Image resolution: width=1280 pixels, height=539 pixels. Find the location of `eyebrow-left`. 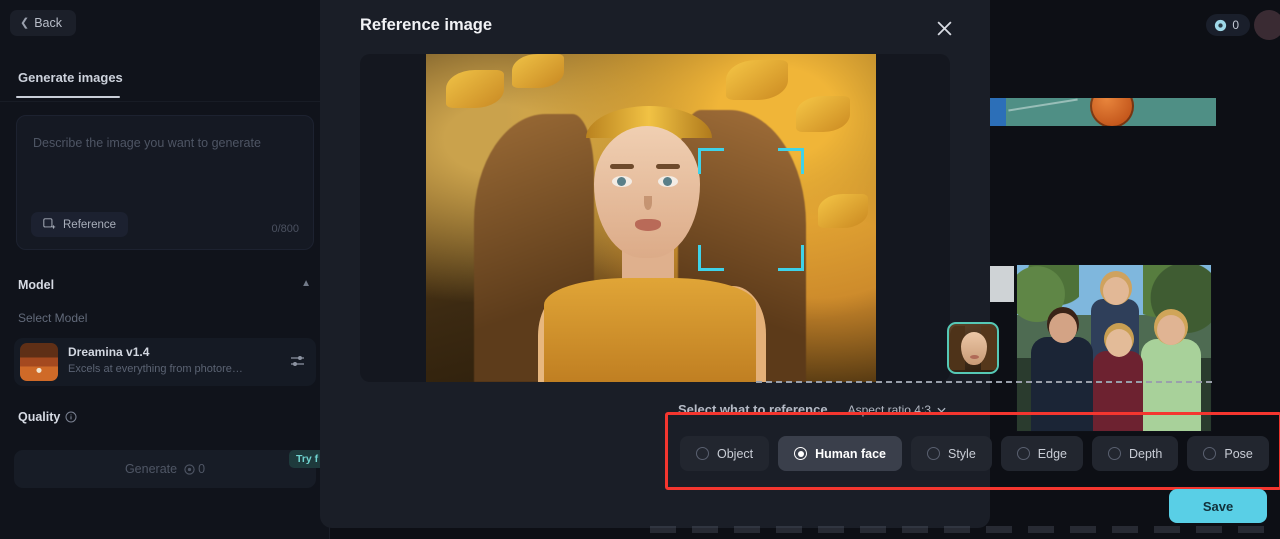

eyebrow-left is located at coordinates (622, 166).